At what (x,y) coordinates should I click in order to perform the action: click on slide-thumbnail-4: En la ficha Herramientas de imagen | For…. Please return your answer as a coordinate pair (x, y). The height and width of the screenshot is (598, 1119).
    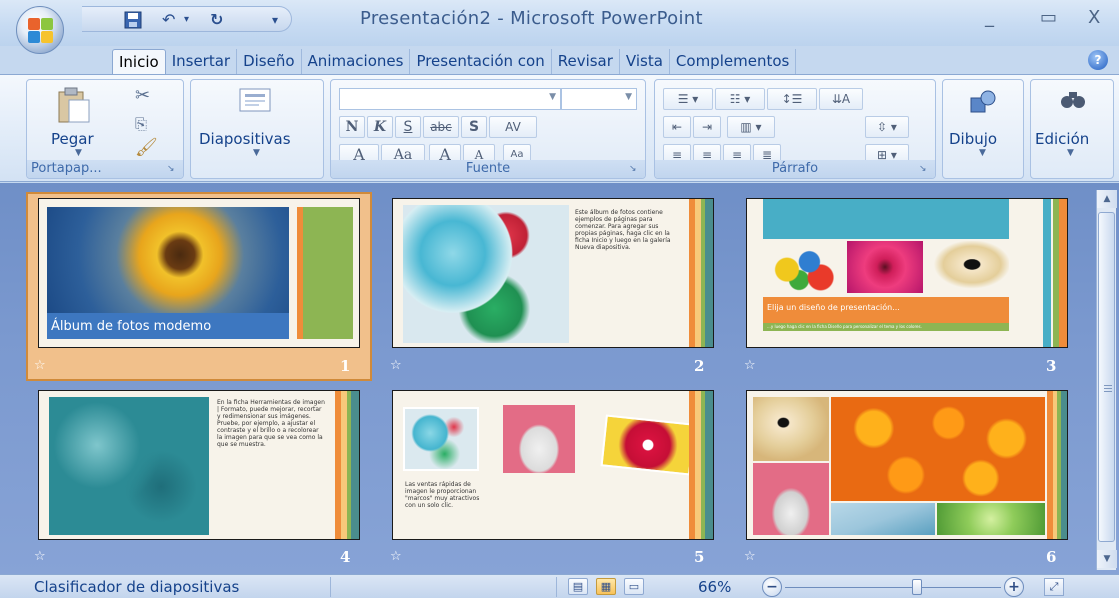
    Looking at the image, I should click on (199, 465).